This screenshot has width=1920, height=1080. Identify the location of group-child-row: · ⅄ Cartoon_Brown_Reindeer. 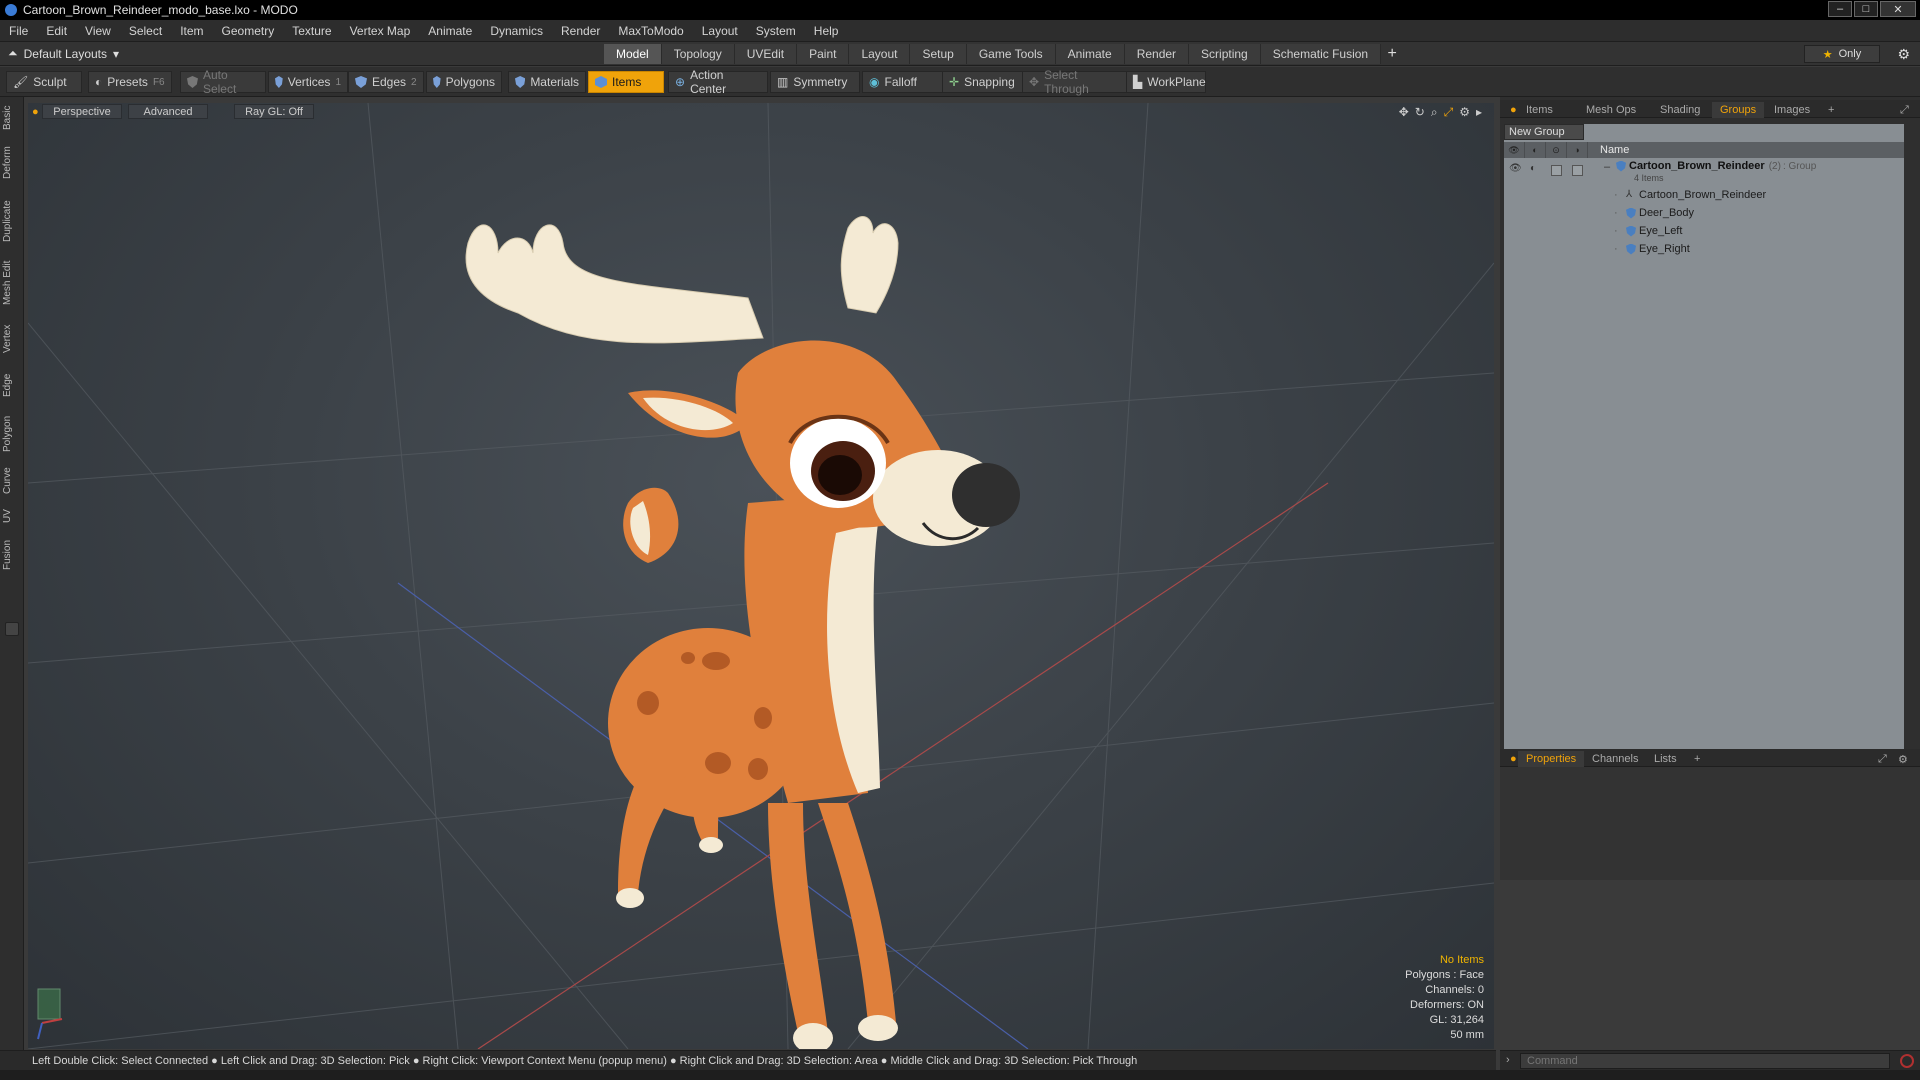
(1704, 195).